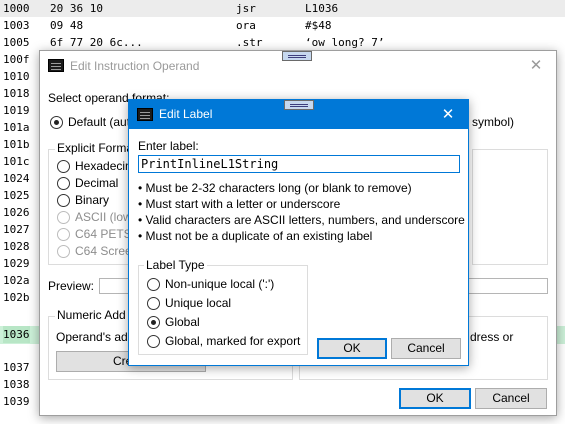 The width and height of the screenshot is (565, 424). What do you see at coordinates (510, 207) in the screenshot?
I see `format-group-right` at bounding box center [510, 207].